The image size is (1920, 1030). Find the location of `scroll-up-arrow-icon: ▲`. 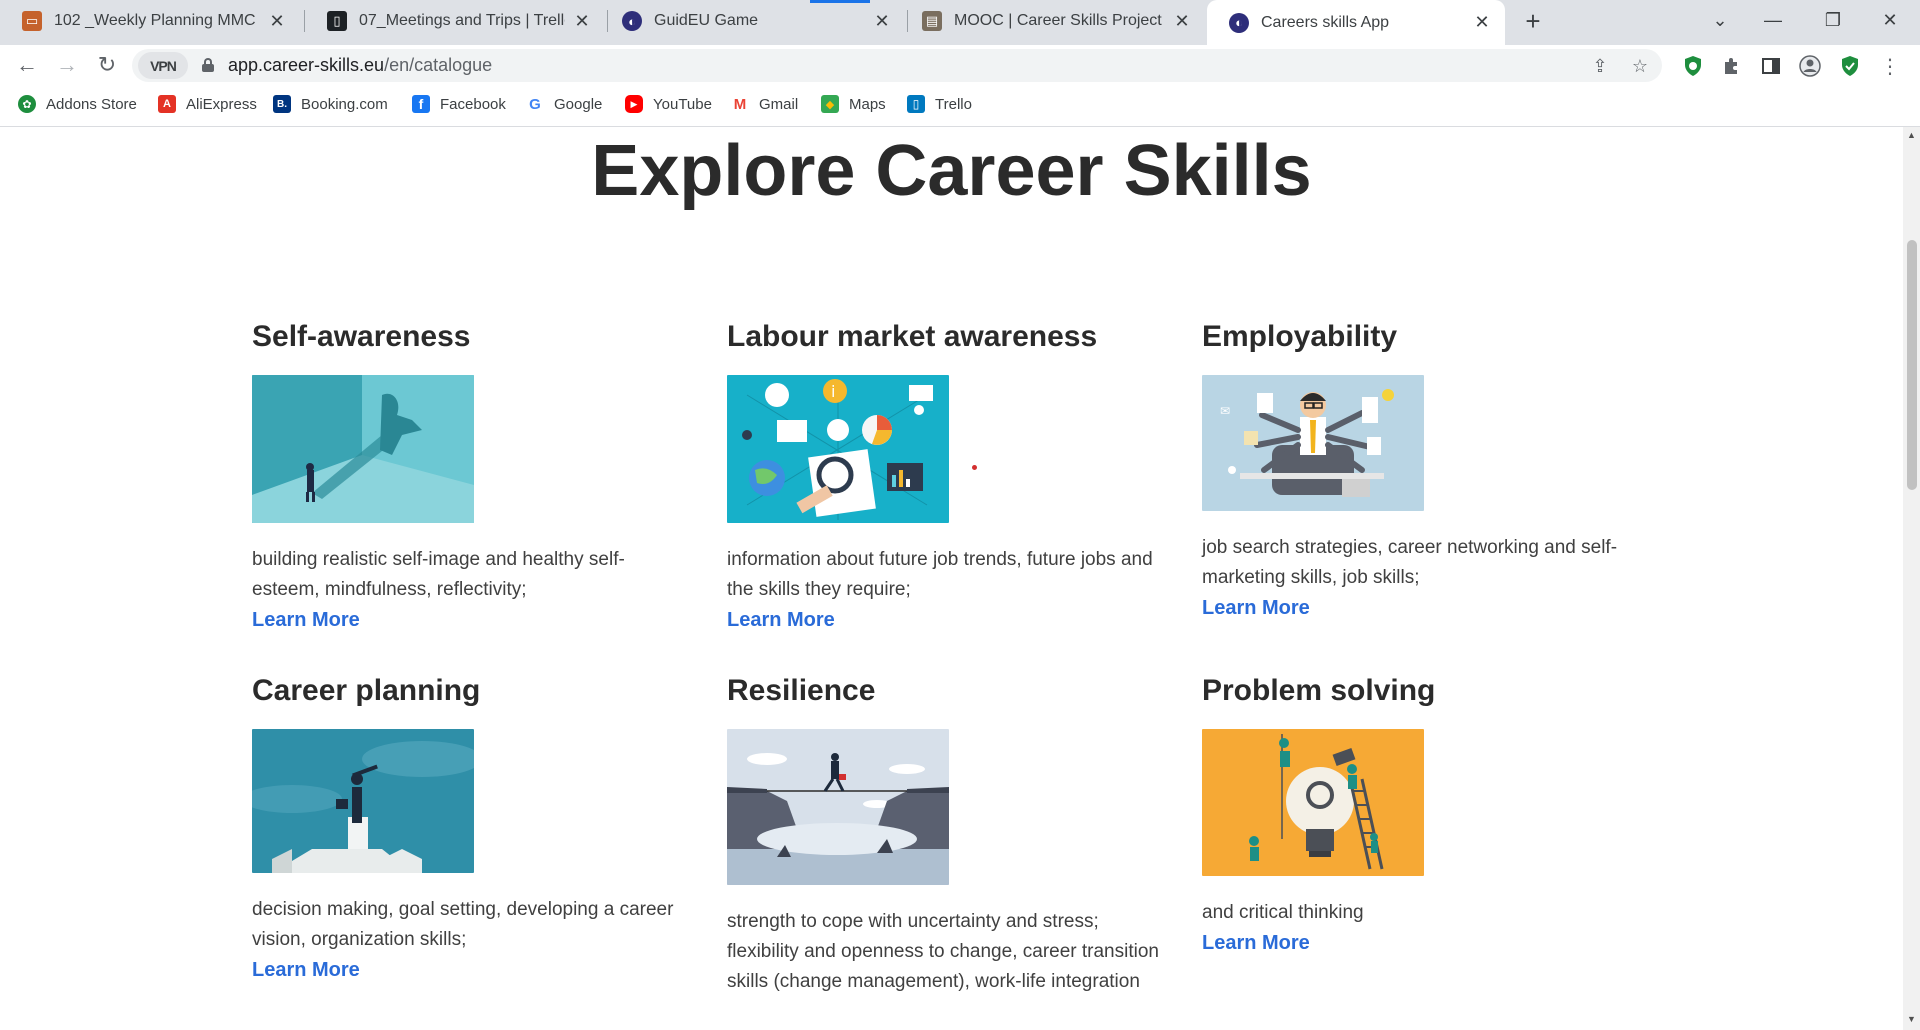

scroll-up-arrow-icon: ▲ is located at coordinates (1911, 135).